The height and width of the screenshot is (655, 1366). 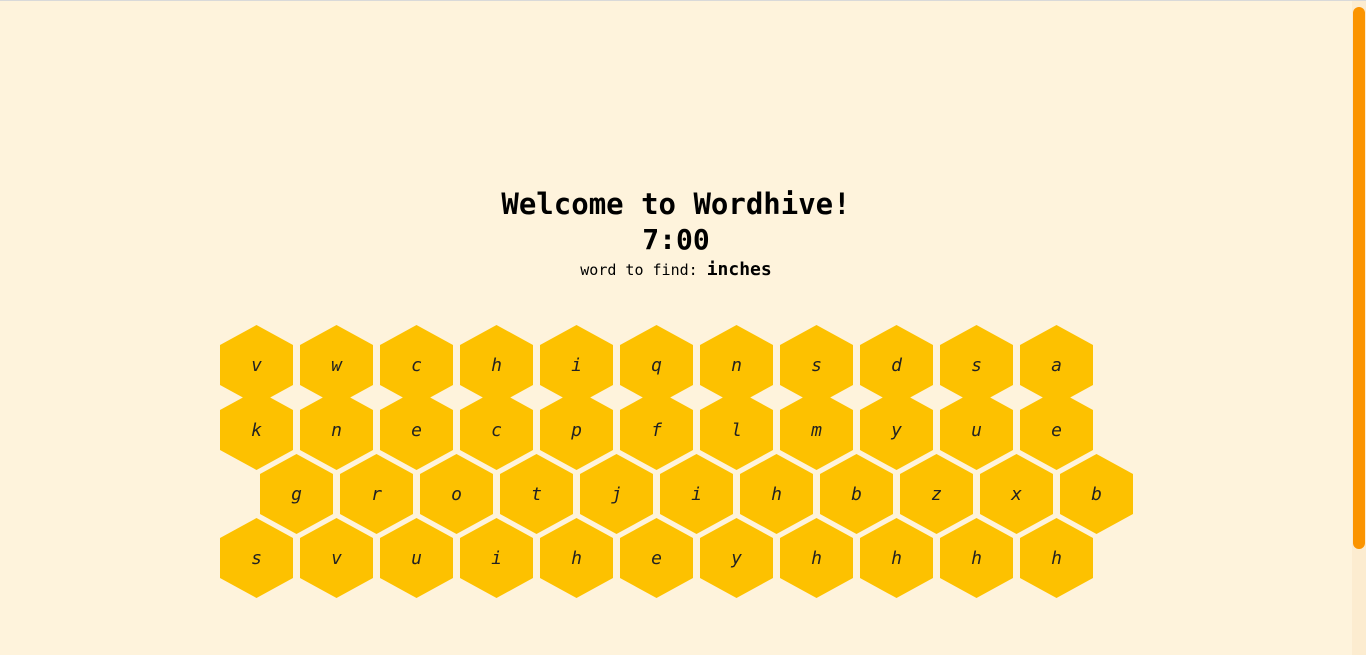 I want to click on hex-letter: l, so click(x=736, y=430).